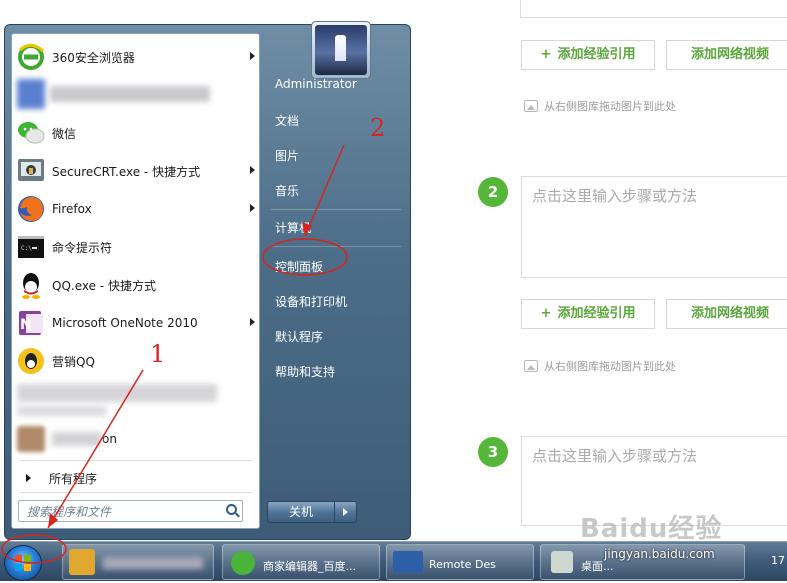 This screenshot has height=583, width=787. What do you see at coordinates (287, 155) in the screenshot?
I see `menu-item-pictures: 图片` at bounding box center [287, 155].